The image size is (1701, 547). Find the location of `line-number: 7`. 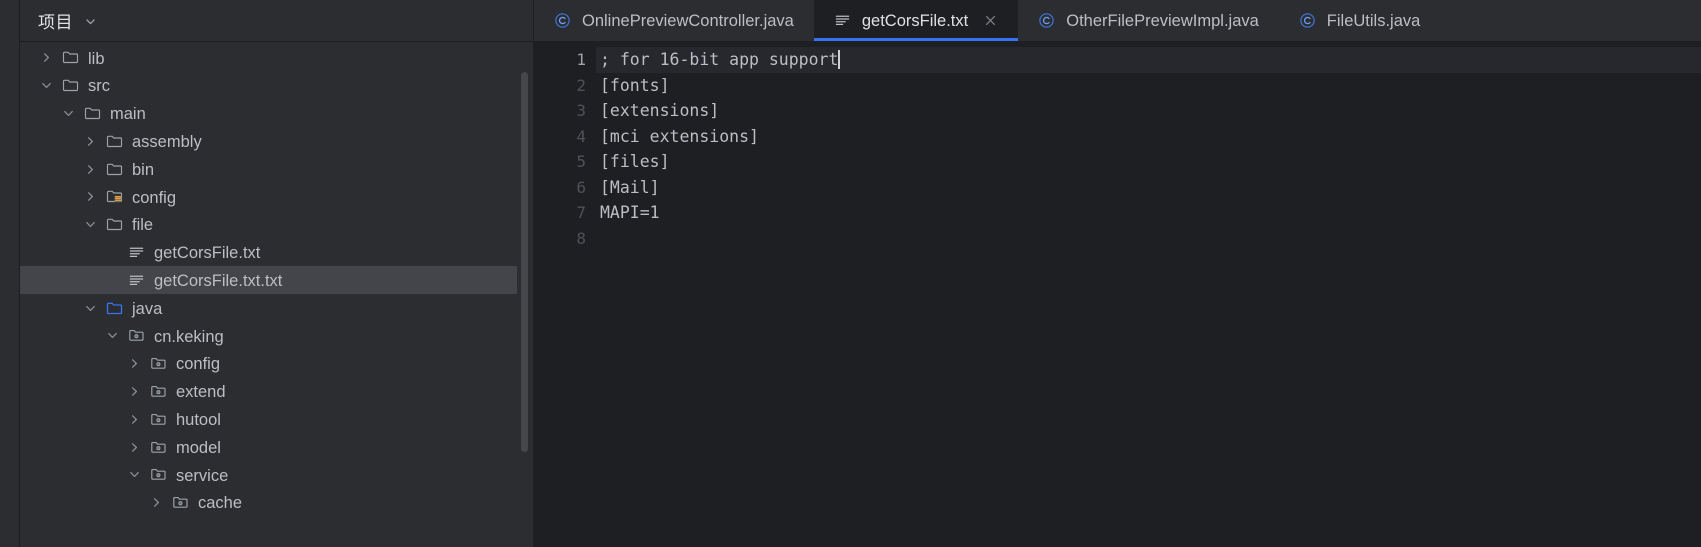

line-number: 7 is located at coordinates (581, 212).